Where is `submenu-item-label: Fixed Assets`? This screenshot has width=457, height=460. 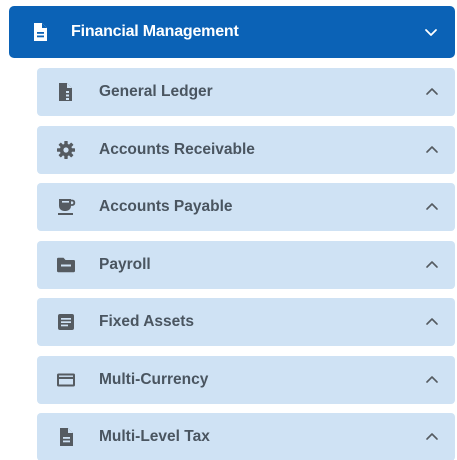
submenu-item-label: Fixed Assets is located at coordinates (147, 321).